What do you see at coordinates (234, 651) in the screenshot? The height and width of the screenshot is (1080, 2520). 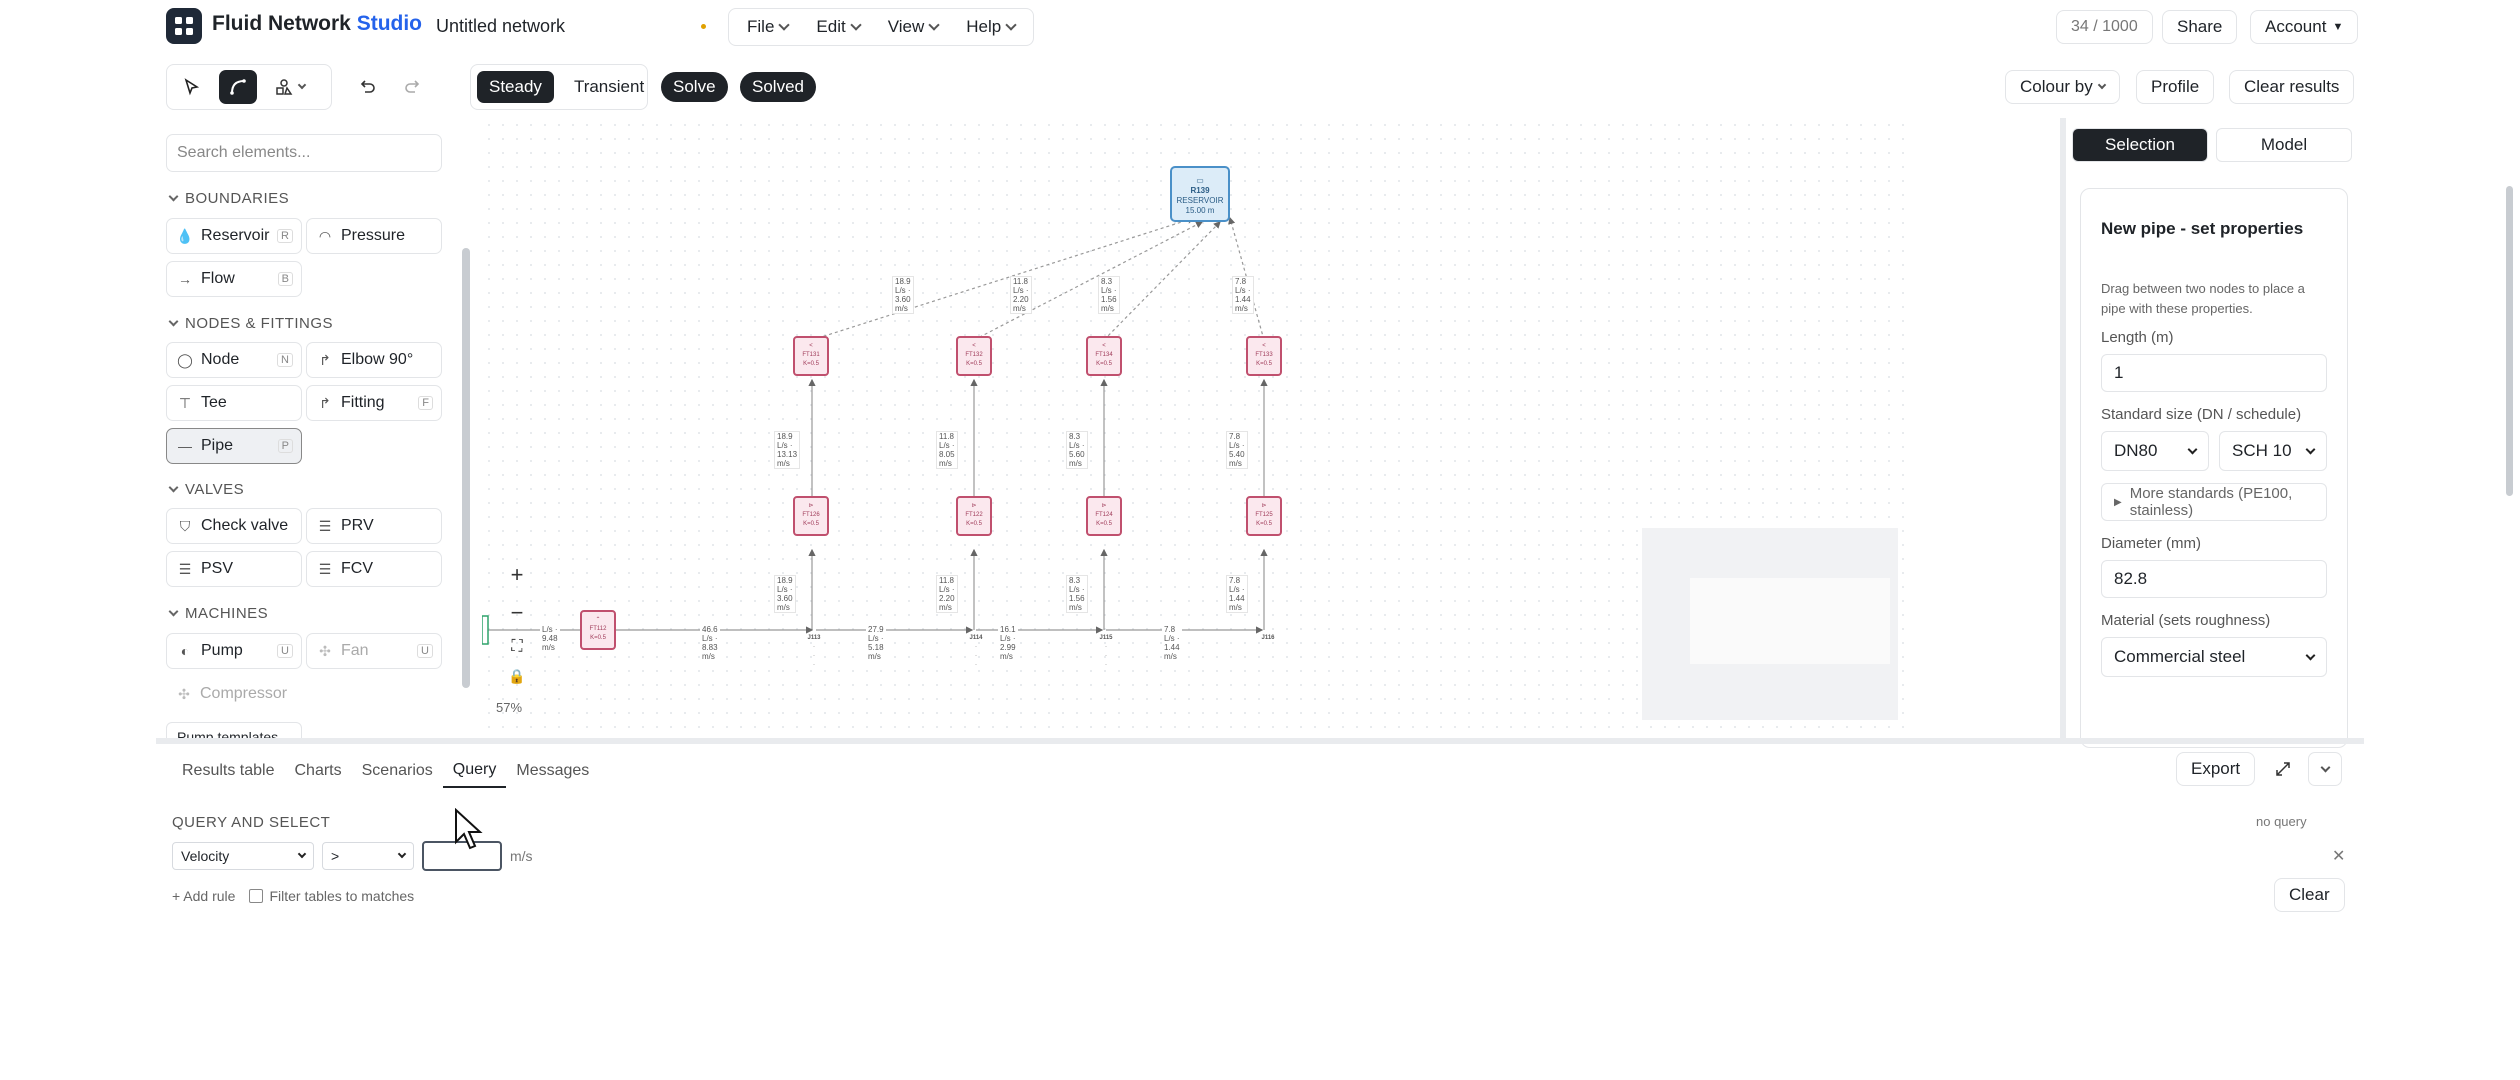 I see `palette-pump: ◐ Pump U` at bounding box center [234, 651].